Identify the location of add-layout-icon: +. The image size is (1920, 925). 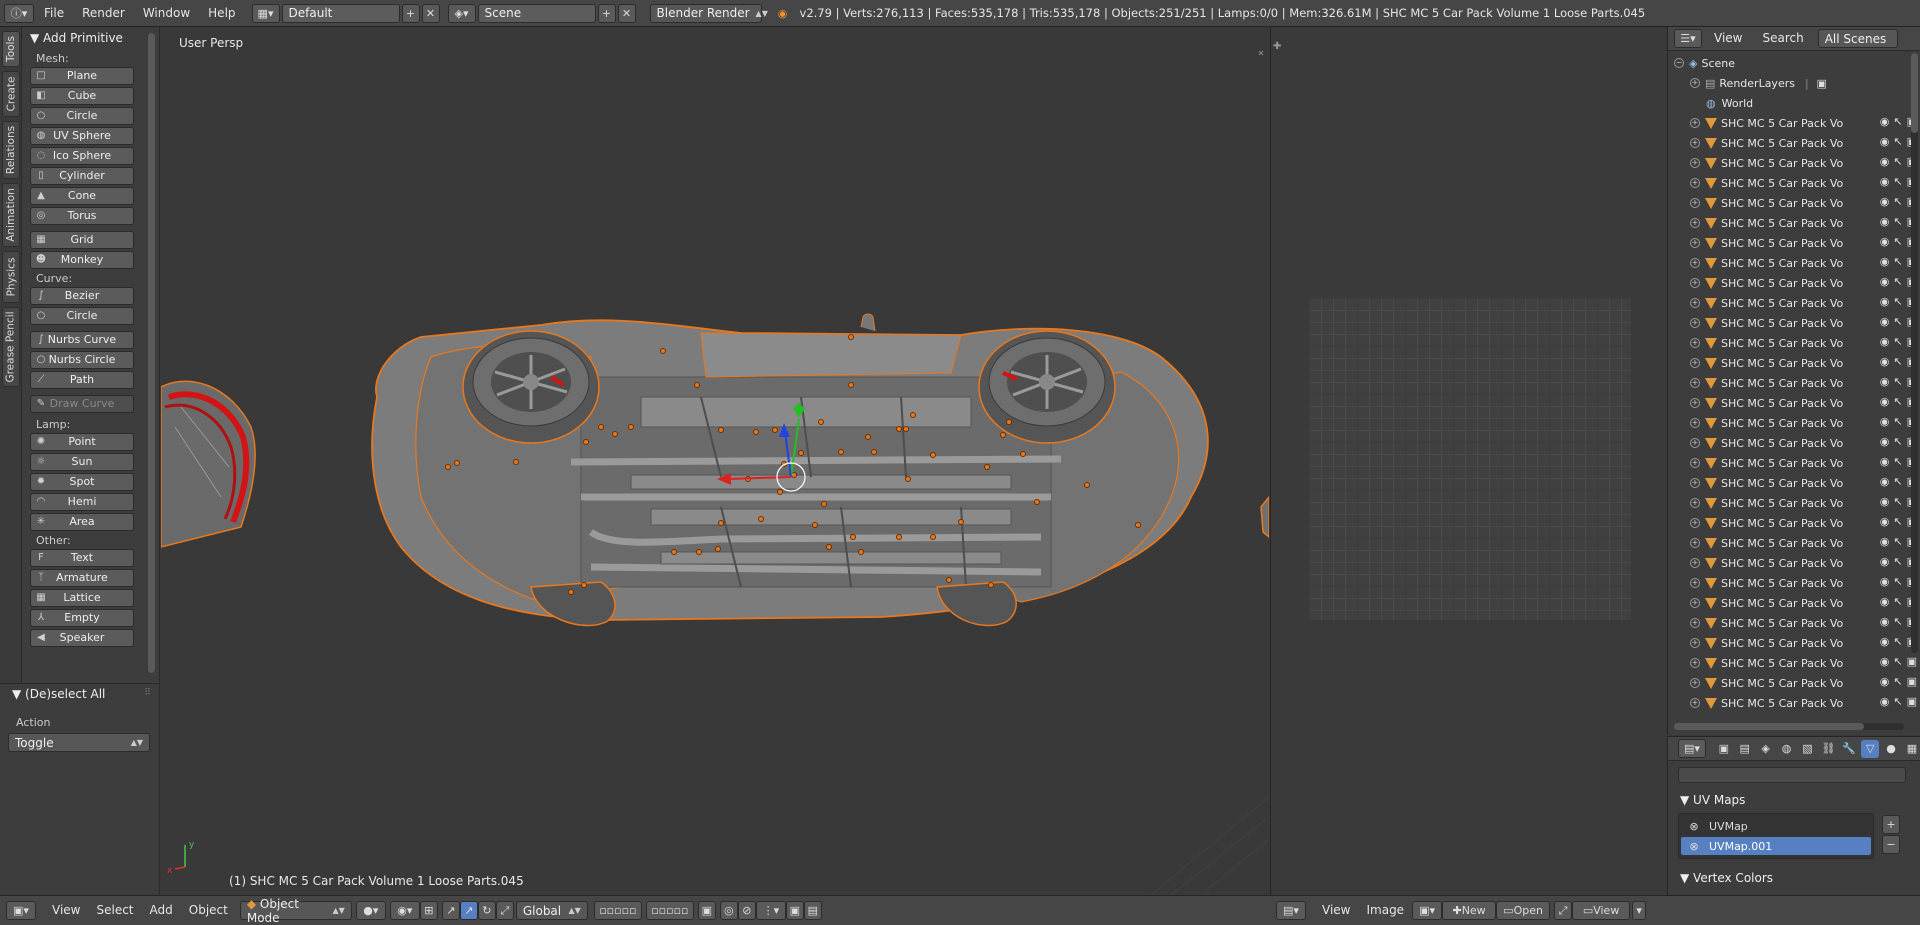
(410, 13).